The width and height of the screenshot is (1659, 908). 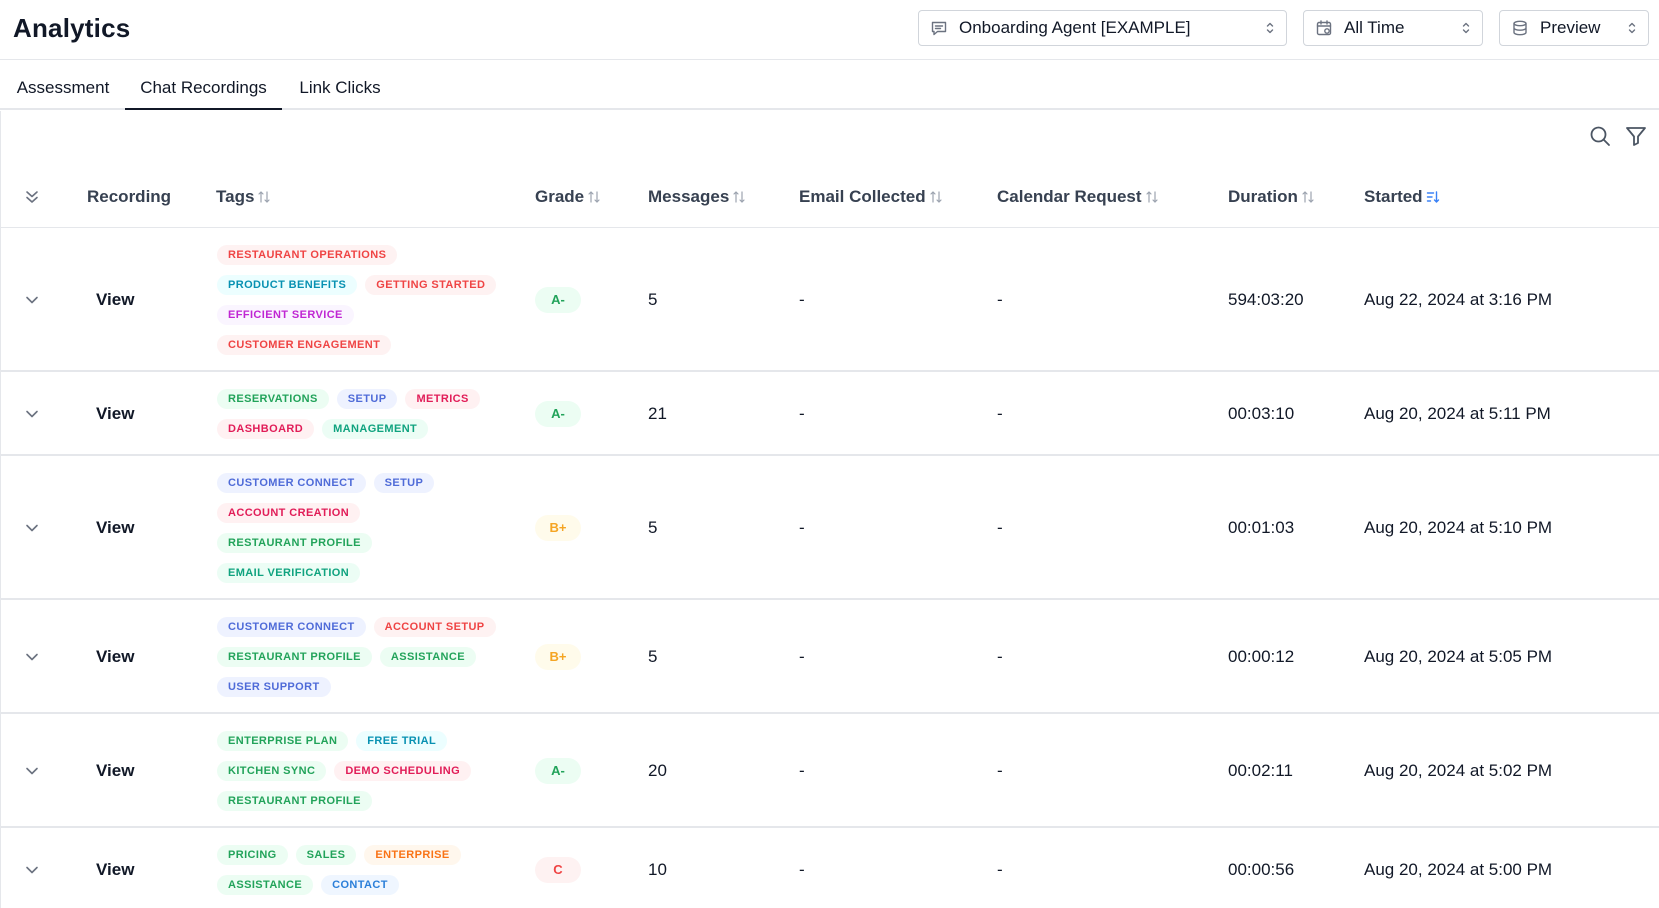 What do you see at coordinates (287, 285) in the screenshot?
I see `tag-badge: PRODUCT BENEFITS` at bounding box center [287, 285].